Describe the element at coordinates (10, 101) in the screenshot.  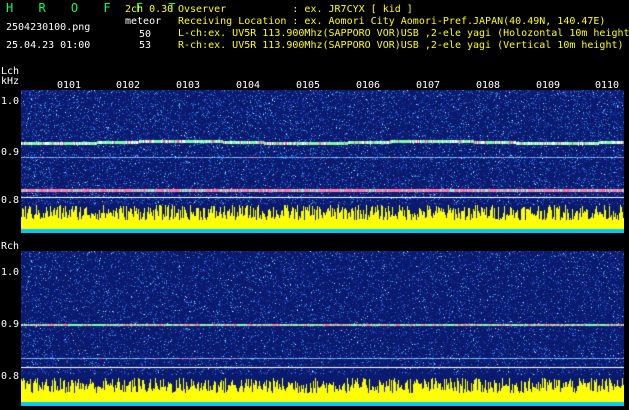
I see `lch-ytick-1: 1.0` at that location.